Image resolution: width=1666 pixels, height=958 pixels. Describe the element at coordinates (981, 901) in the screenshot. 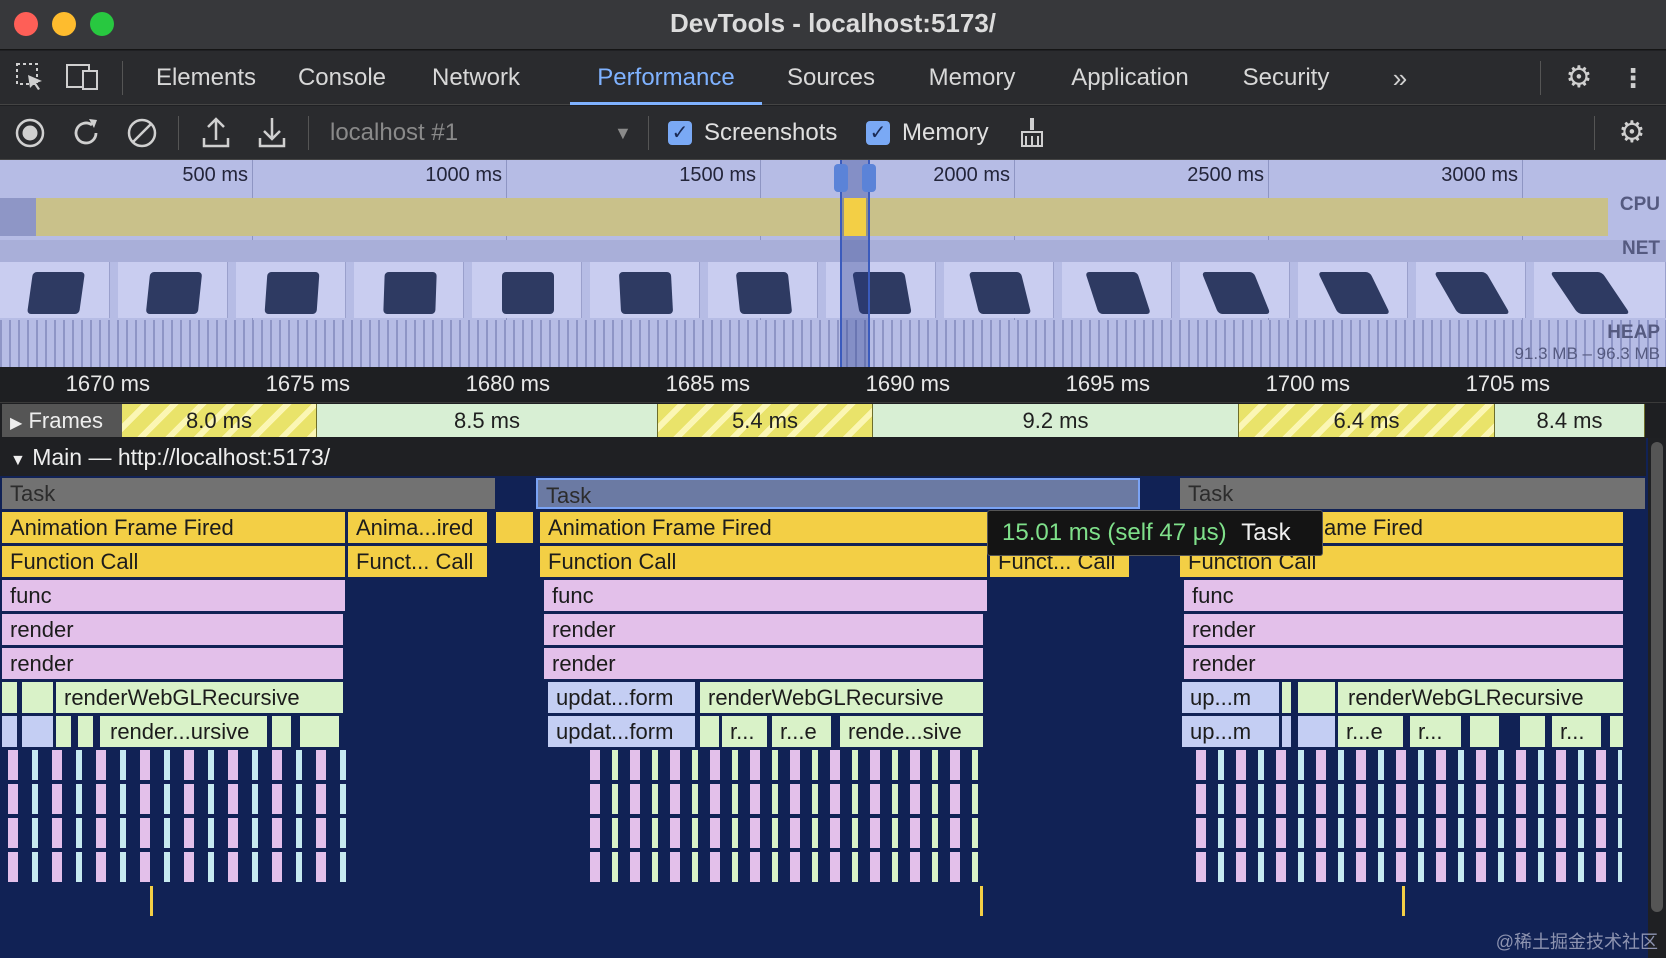

I see `marker-event` at that location.